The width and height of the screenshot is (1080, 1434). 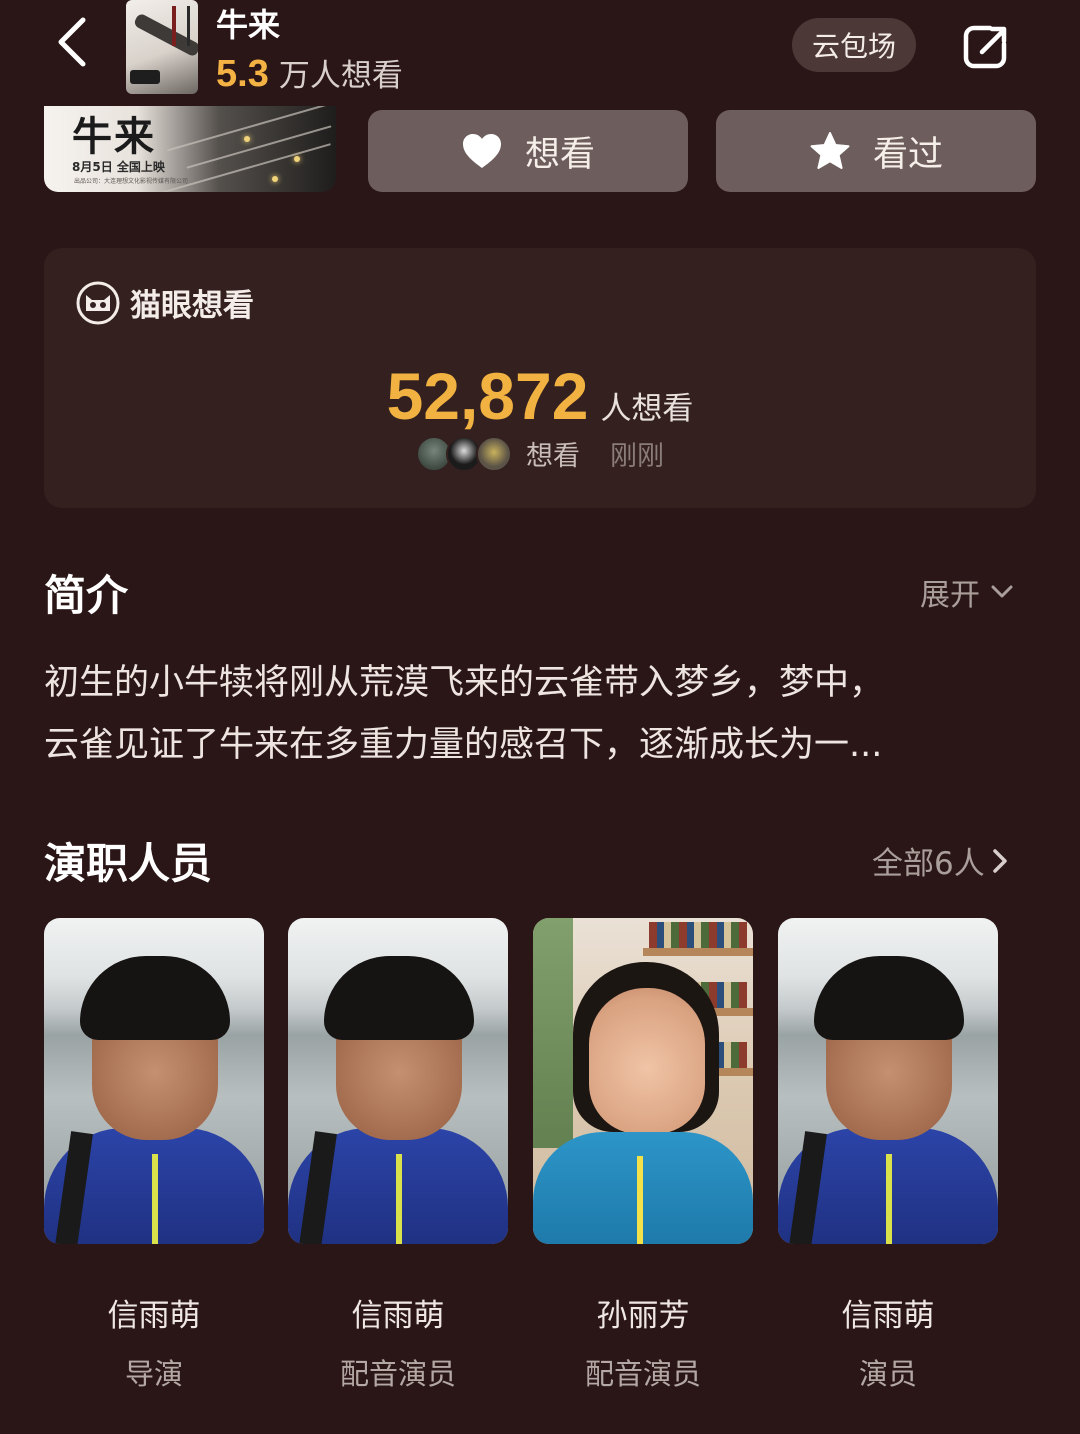 What do you see at coordinates (190, 149) in the screenshot?
I see `movie-poster: 牛来 8月5日 全国上映 出品公司：大连理想文化影视传媒有限公司` at bounding box center [190, 149].